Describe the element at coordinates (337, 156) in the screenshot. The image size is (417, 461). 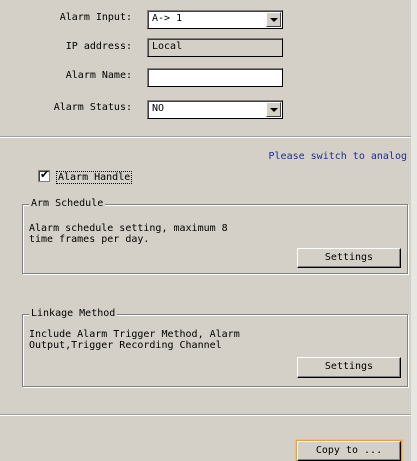
I see `analog-hint-text: Please switch to analog` at that location.